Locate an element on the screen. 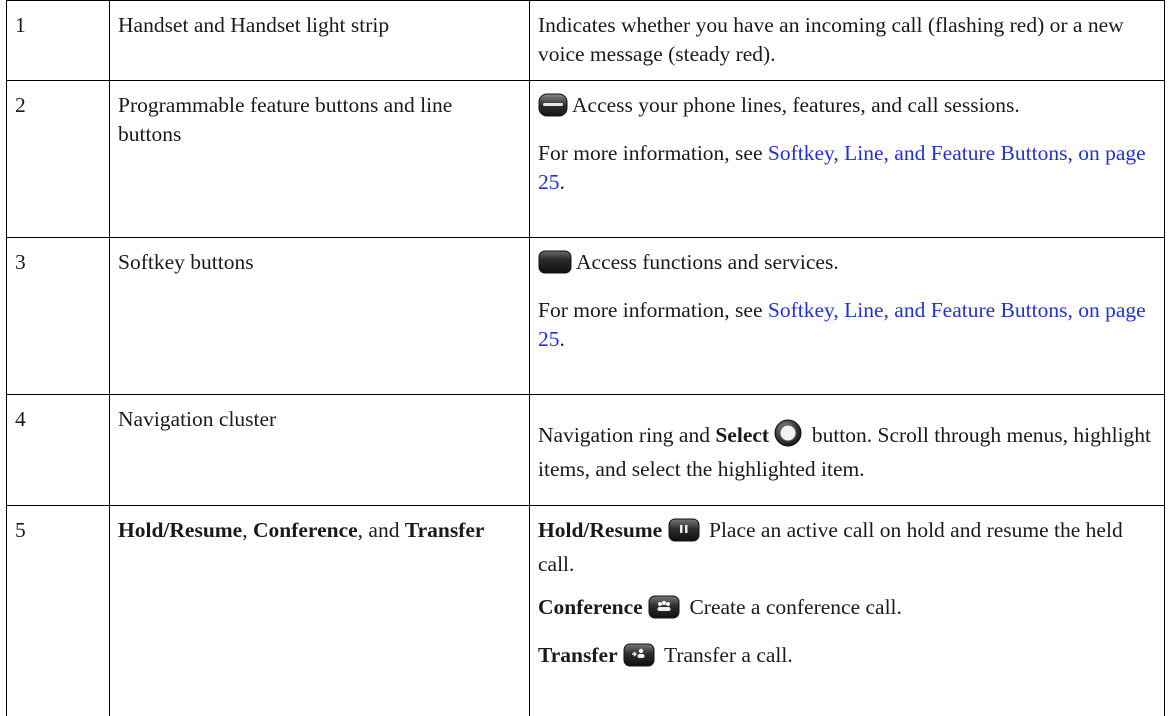 This screenshot has width=1168, height=716. item-name: Navigation cluster is located at coordinates (319, 450).